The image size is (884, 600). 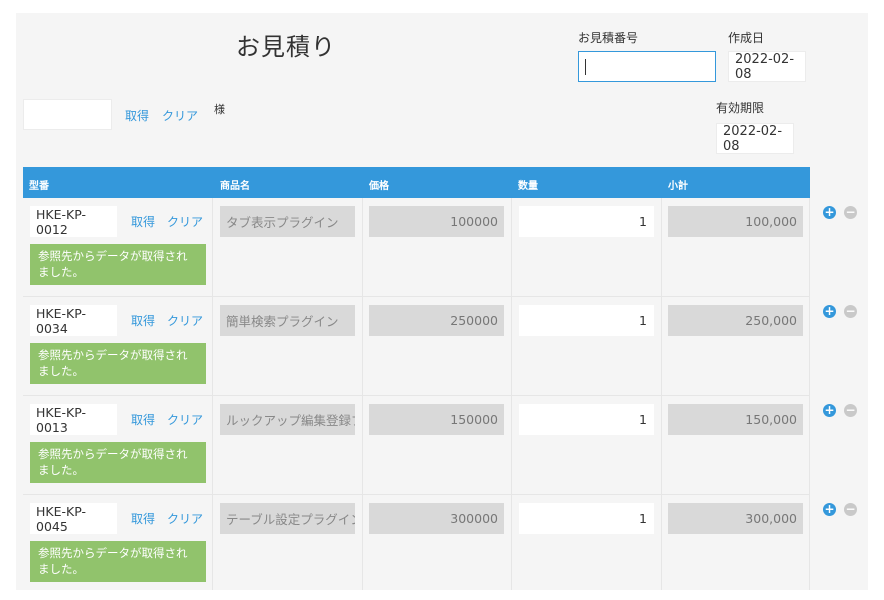 What do you see at coordinates (678, 186) in the screenshot?
I see `column-header-subtotal: 小計` at bounding box center [678, 186].